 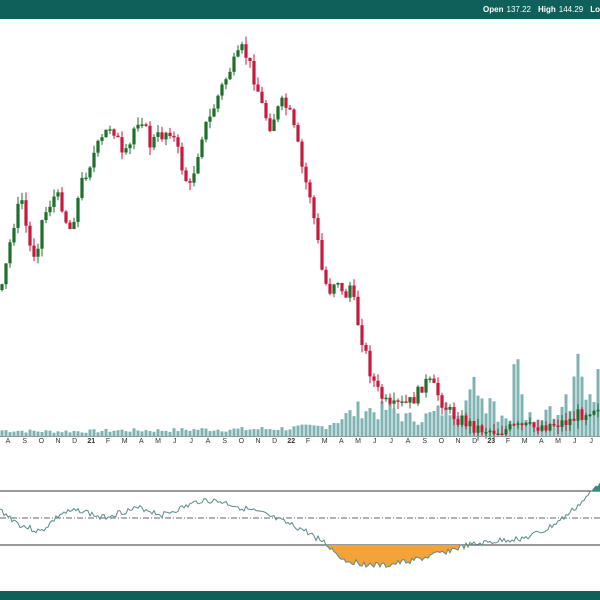 I want to click on osc-line, so click(x=300, y=525).